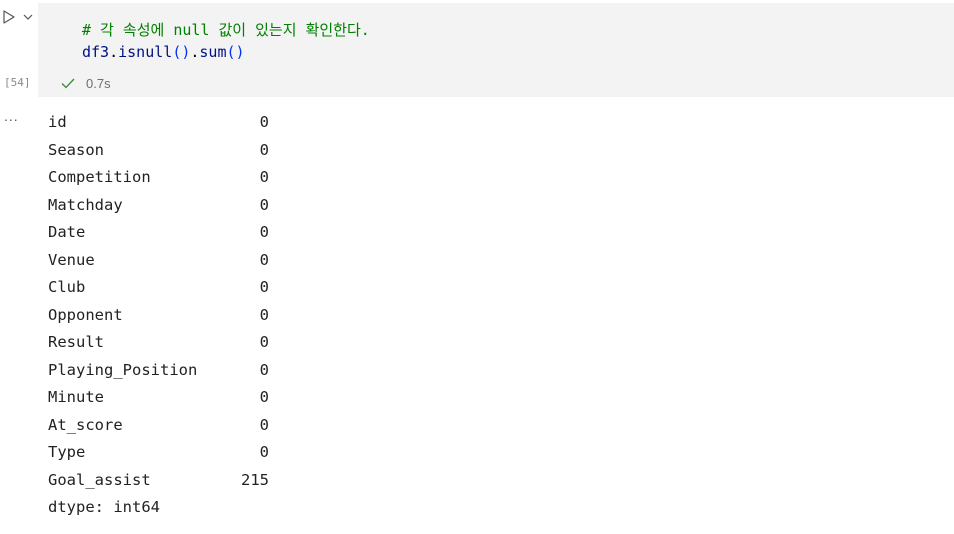 The image size is (954, 534). What do you see at coordinates (71, 259) in the screenshot?
I see `row-key: Venue` at bounding box center [71, 259].